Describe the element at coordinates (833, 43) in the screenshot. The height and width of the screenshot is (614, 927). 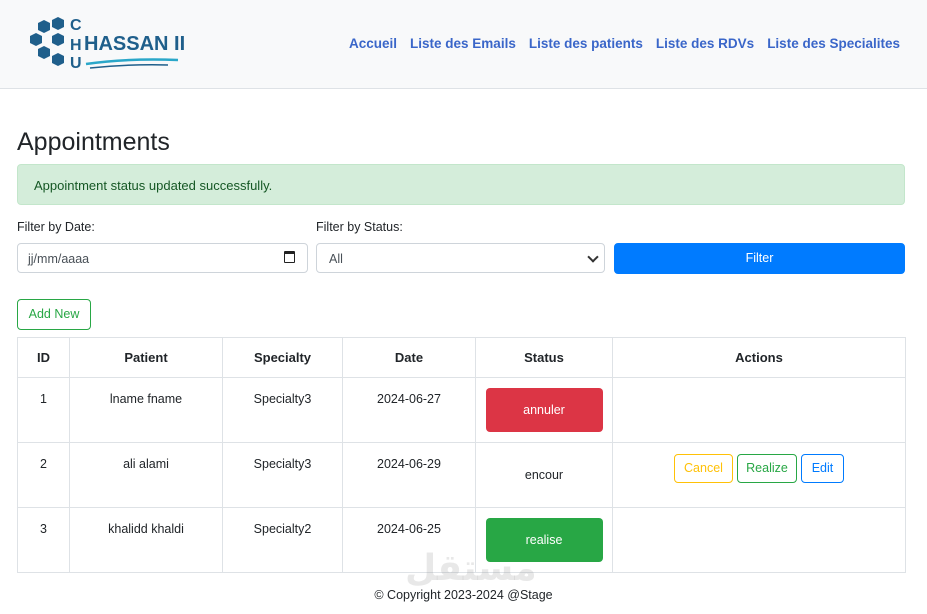
I see `nav-link-specialites: Liste des Specialites` at that location.